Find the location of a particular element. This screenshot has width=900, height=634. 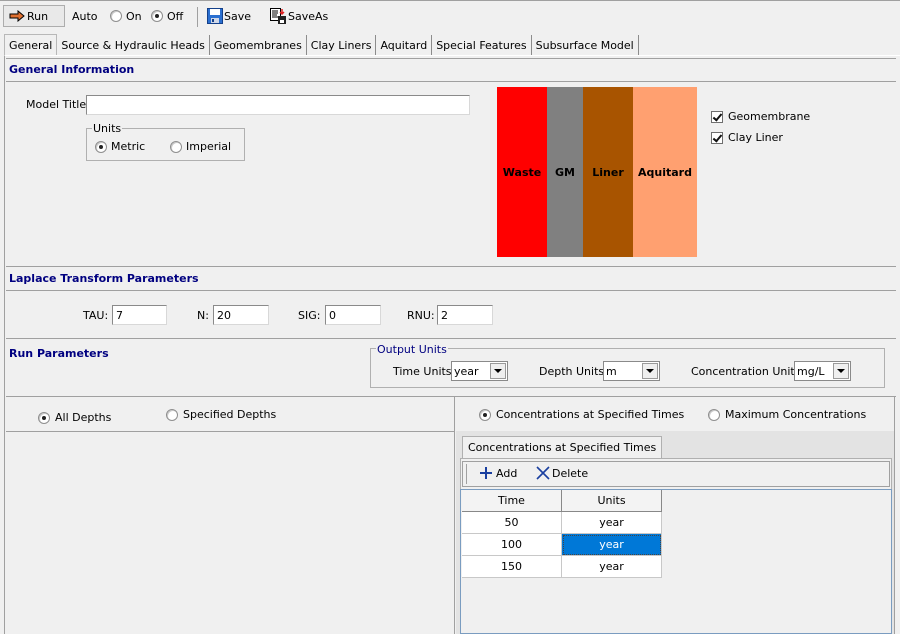

cell-value: 150 is located at coordinates (511, 566).